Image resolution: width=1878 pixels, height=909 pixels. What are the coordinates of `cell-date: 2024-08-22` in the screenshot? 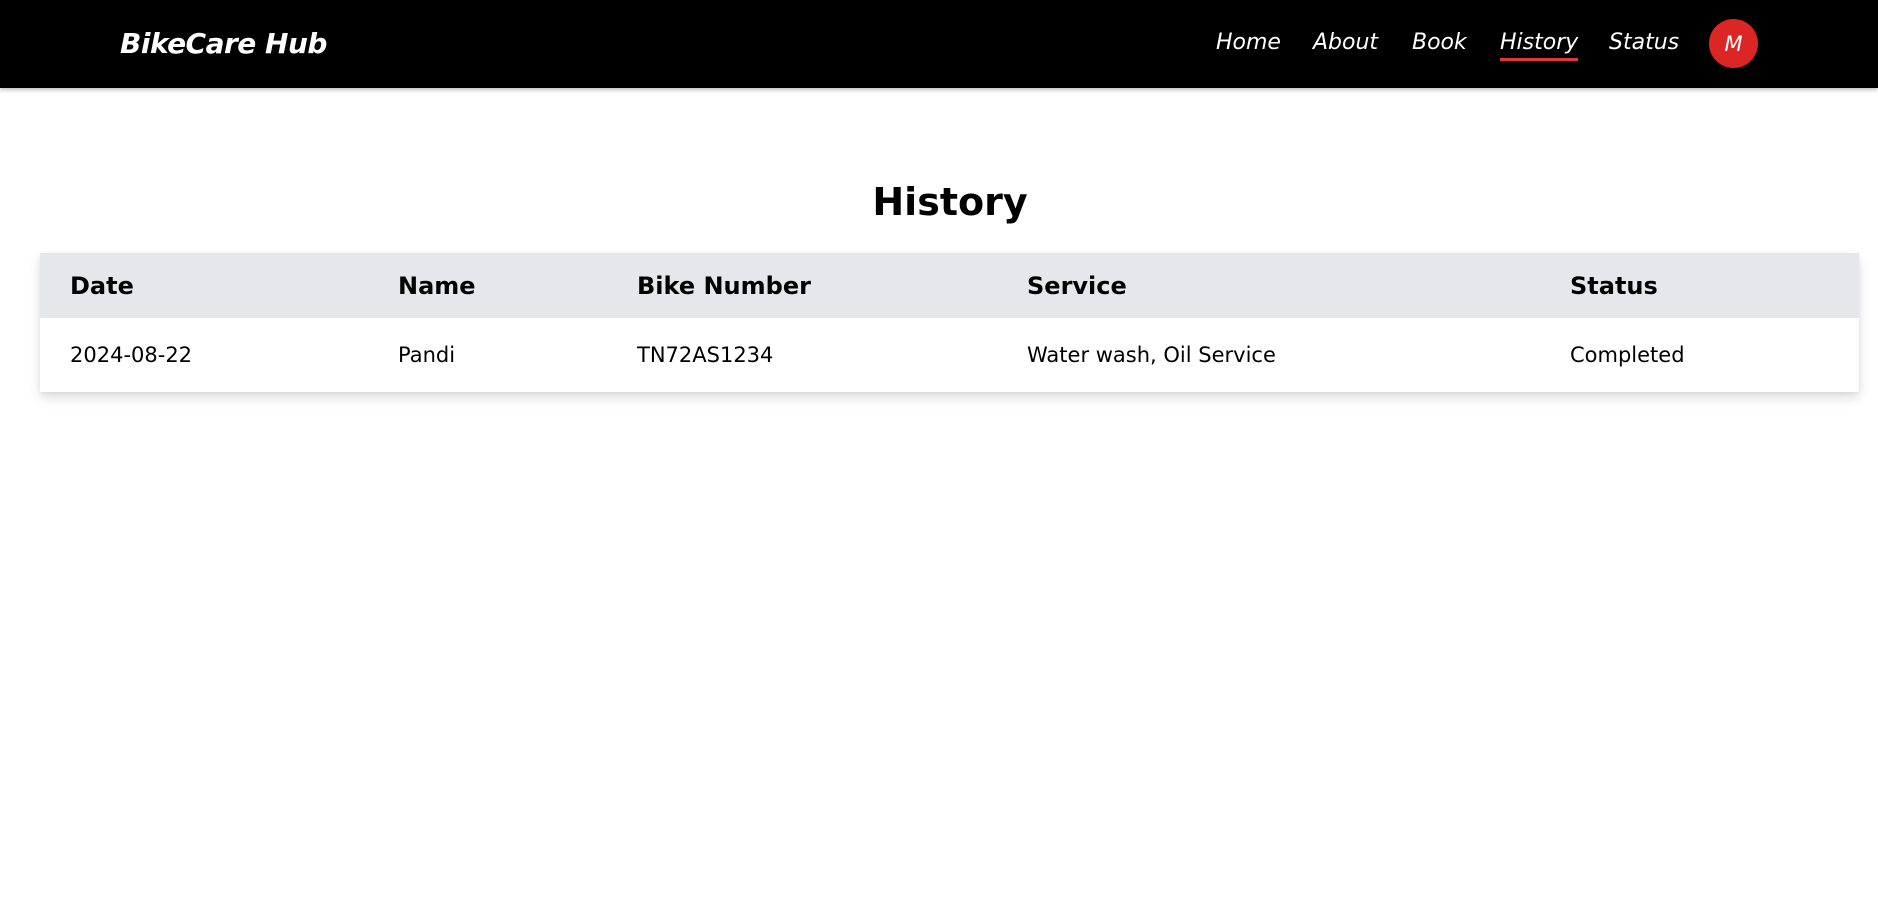 It's located at (131, 355).